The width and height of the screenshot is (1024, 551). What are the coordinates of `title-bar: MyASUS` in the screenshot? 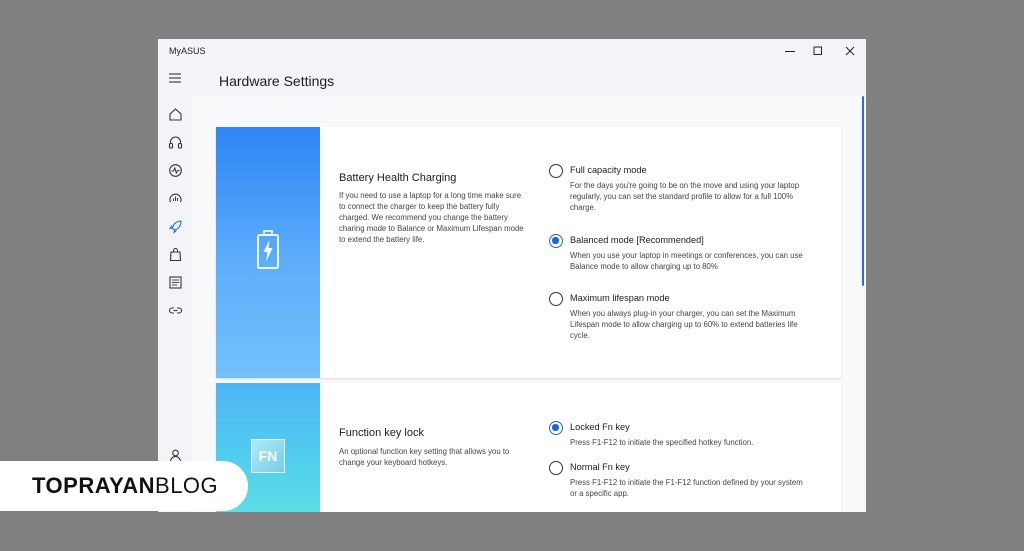 It's located at (512, 51).